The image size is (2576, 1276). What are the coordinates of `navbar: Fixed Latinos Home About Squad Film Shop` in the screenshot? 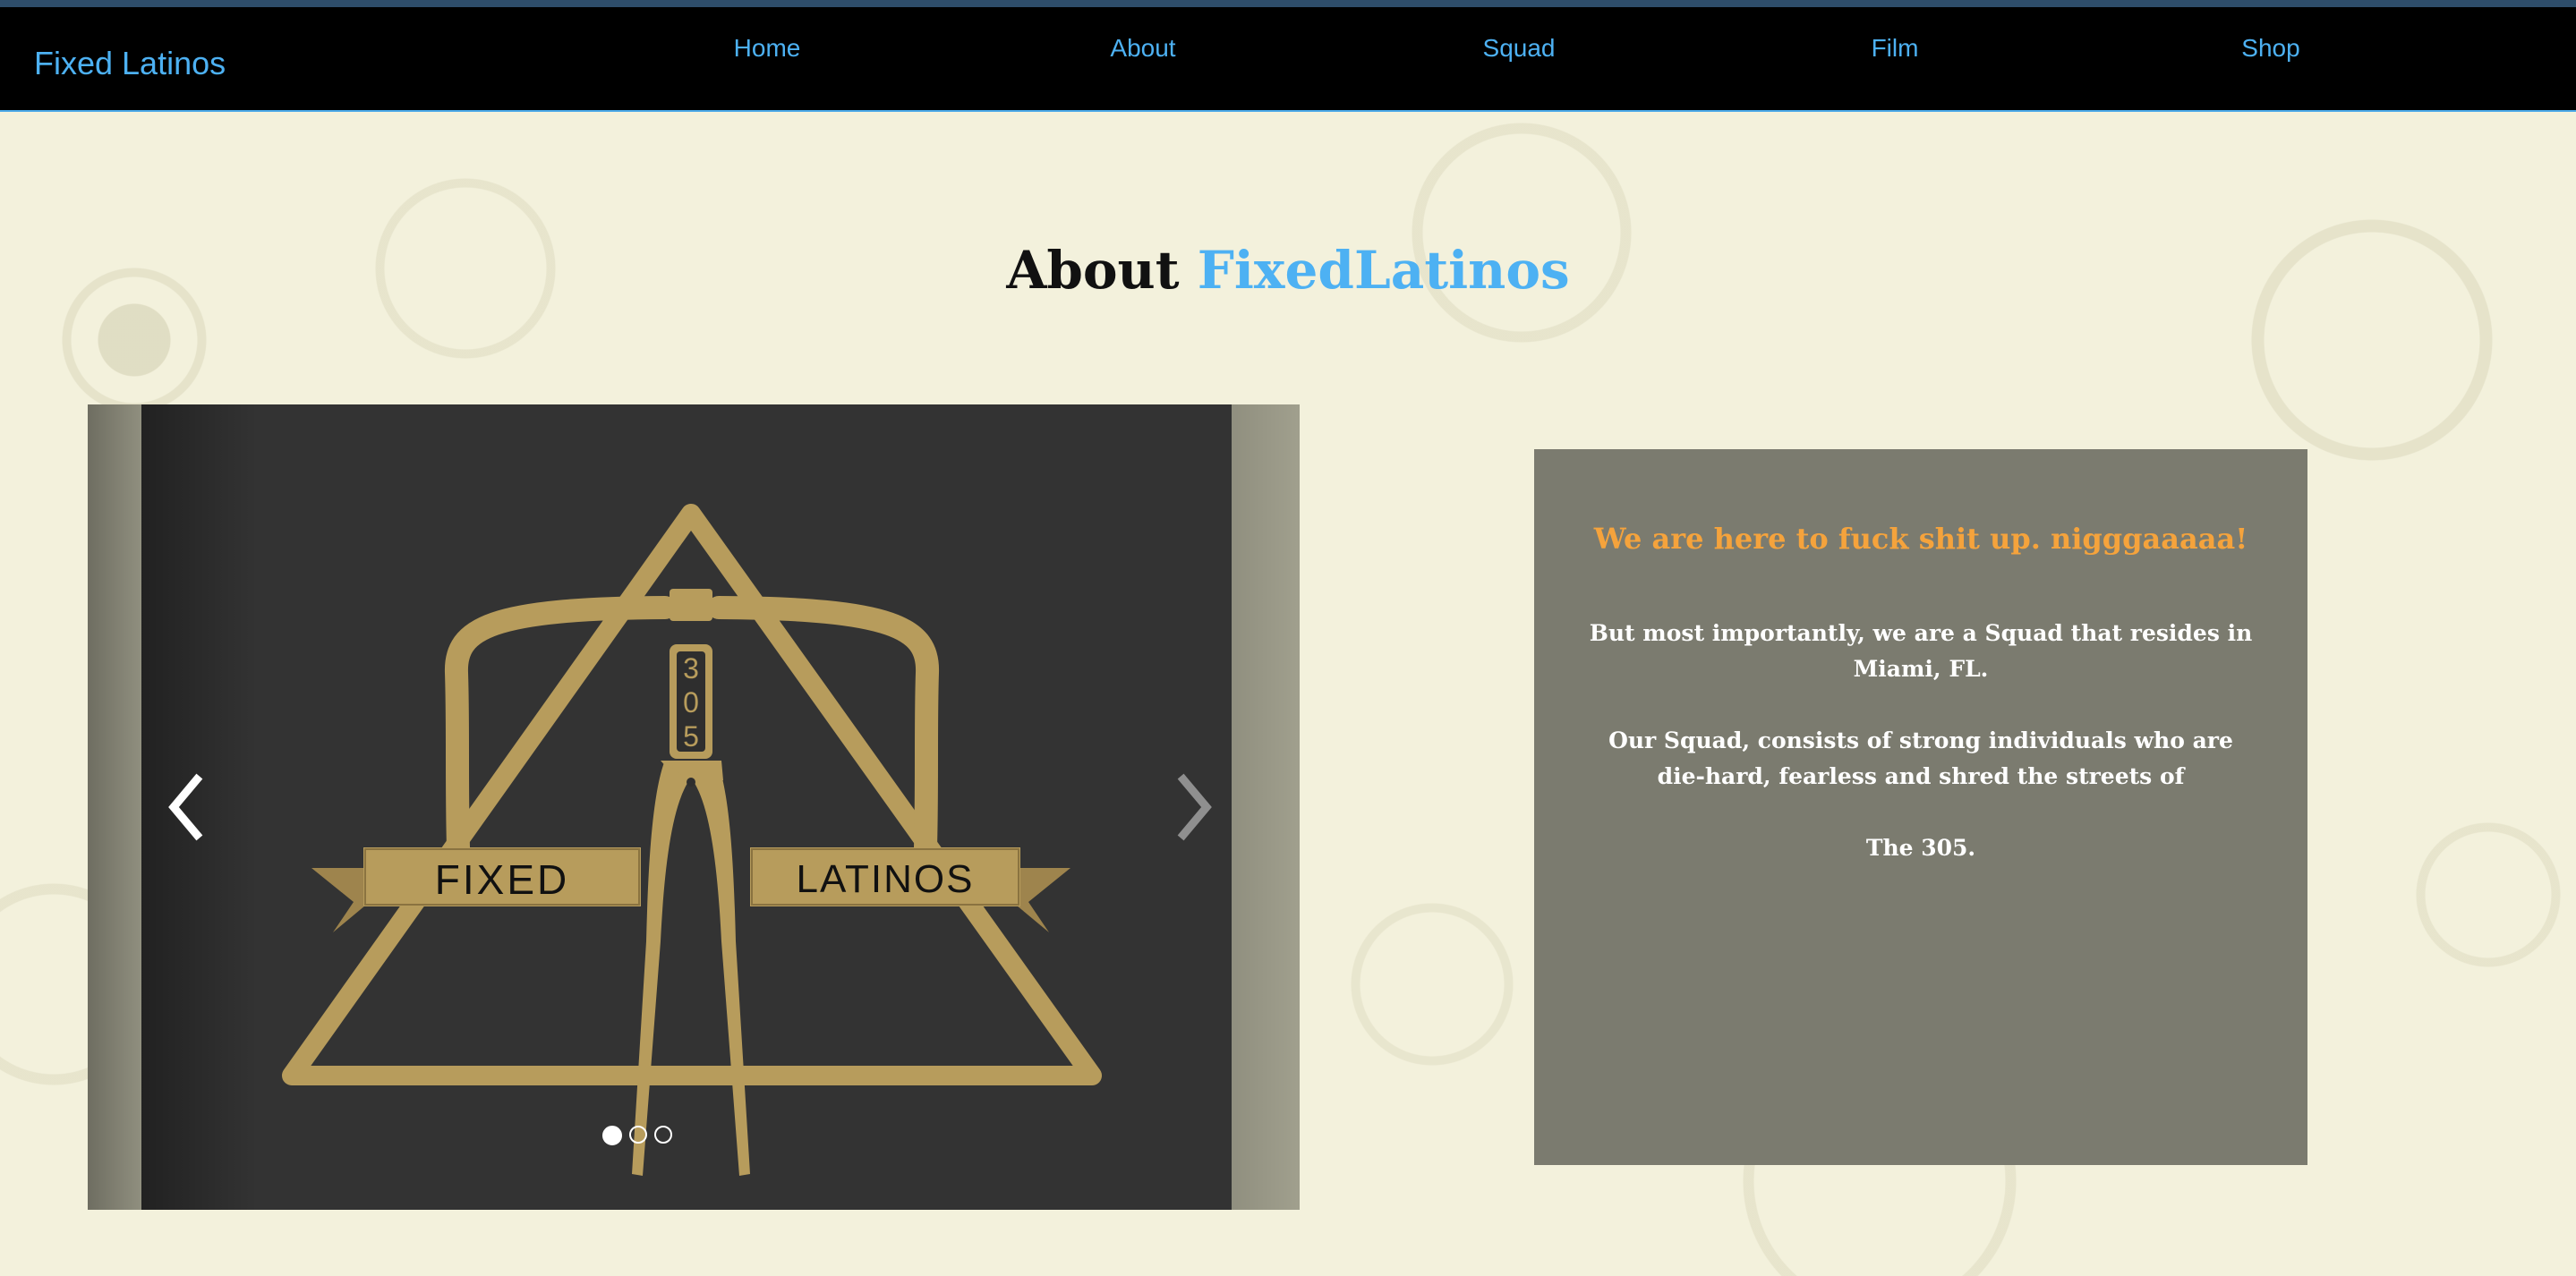 It's located at (1288, 56).